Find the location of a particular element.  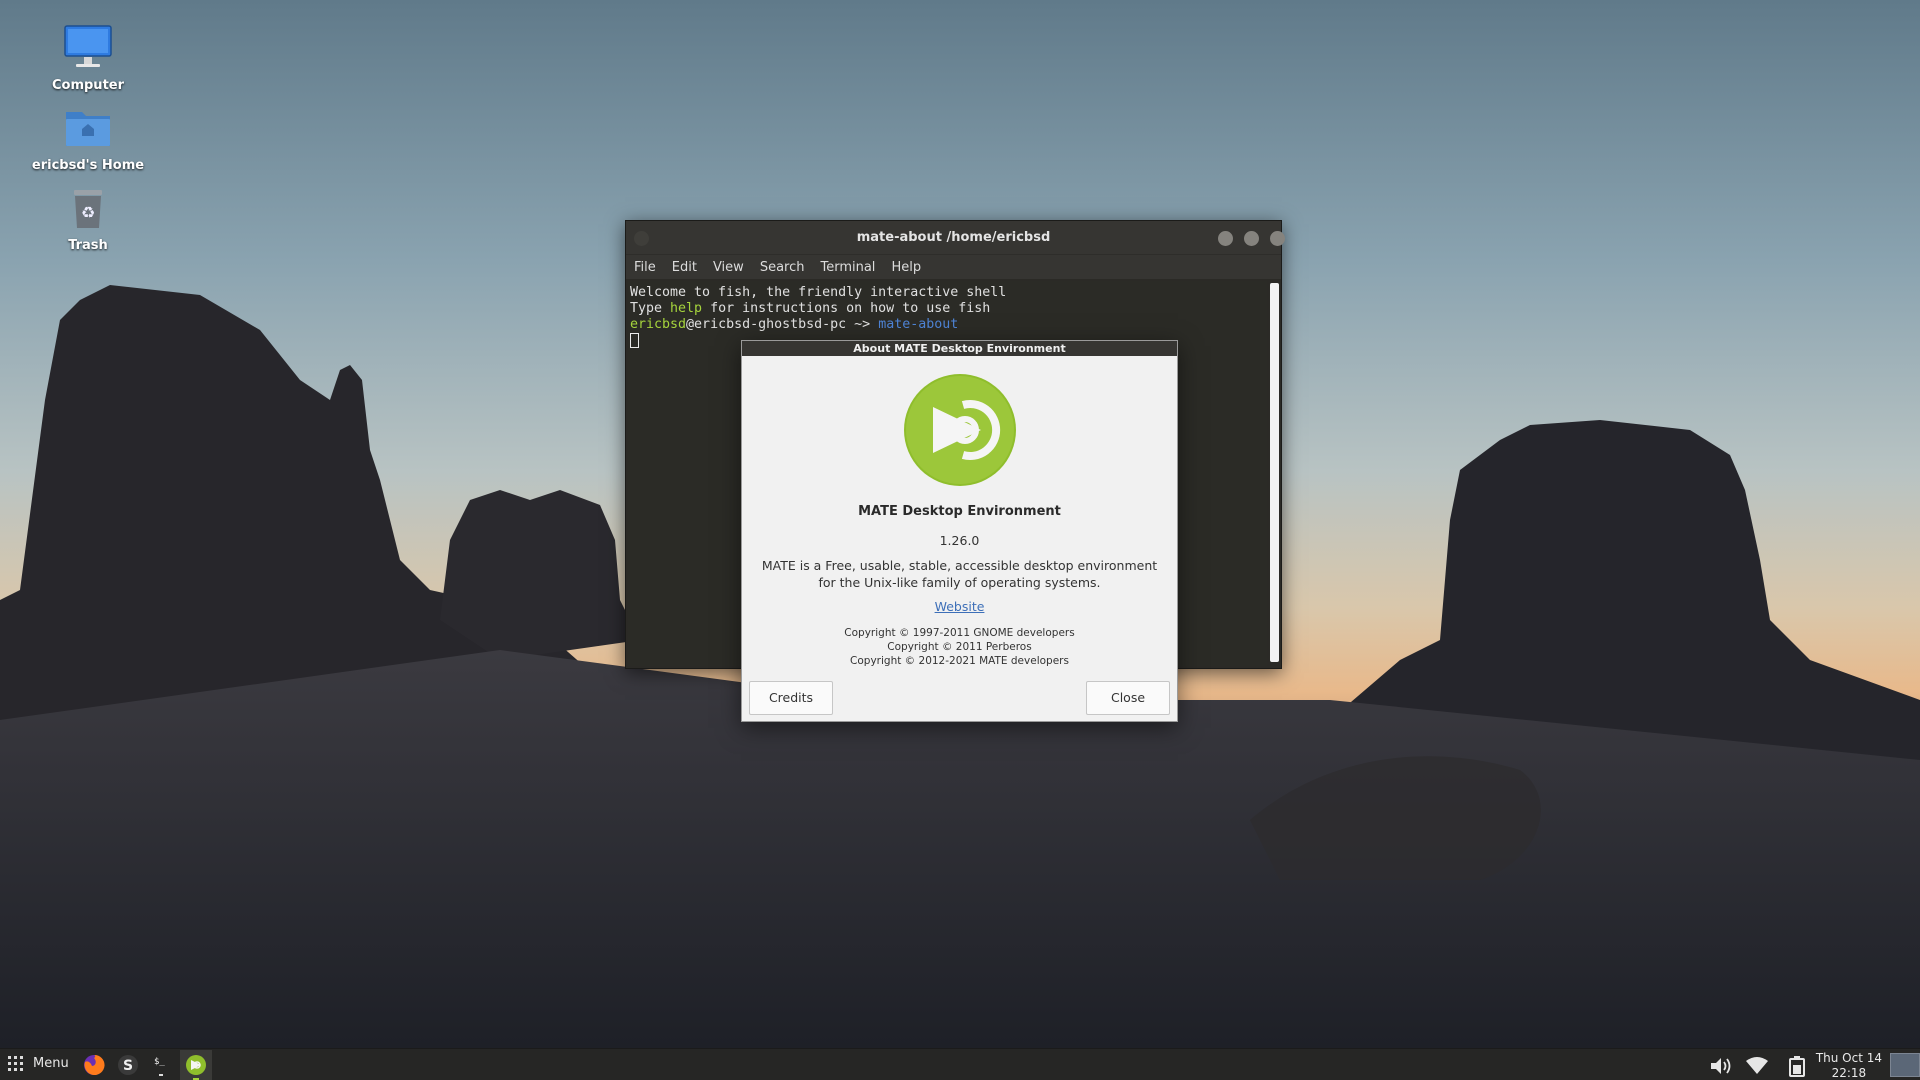

maximize-icon is located at coordinates (1251, 238).